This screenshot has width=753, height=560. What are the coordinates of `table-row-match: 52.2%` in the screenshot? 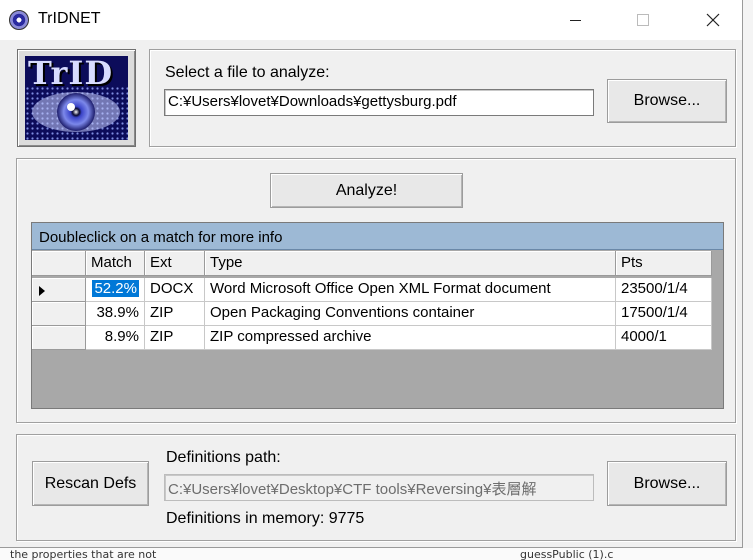 It's located at (115, 290).